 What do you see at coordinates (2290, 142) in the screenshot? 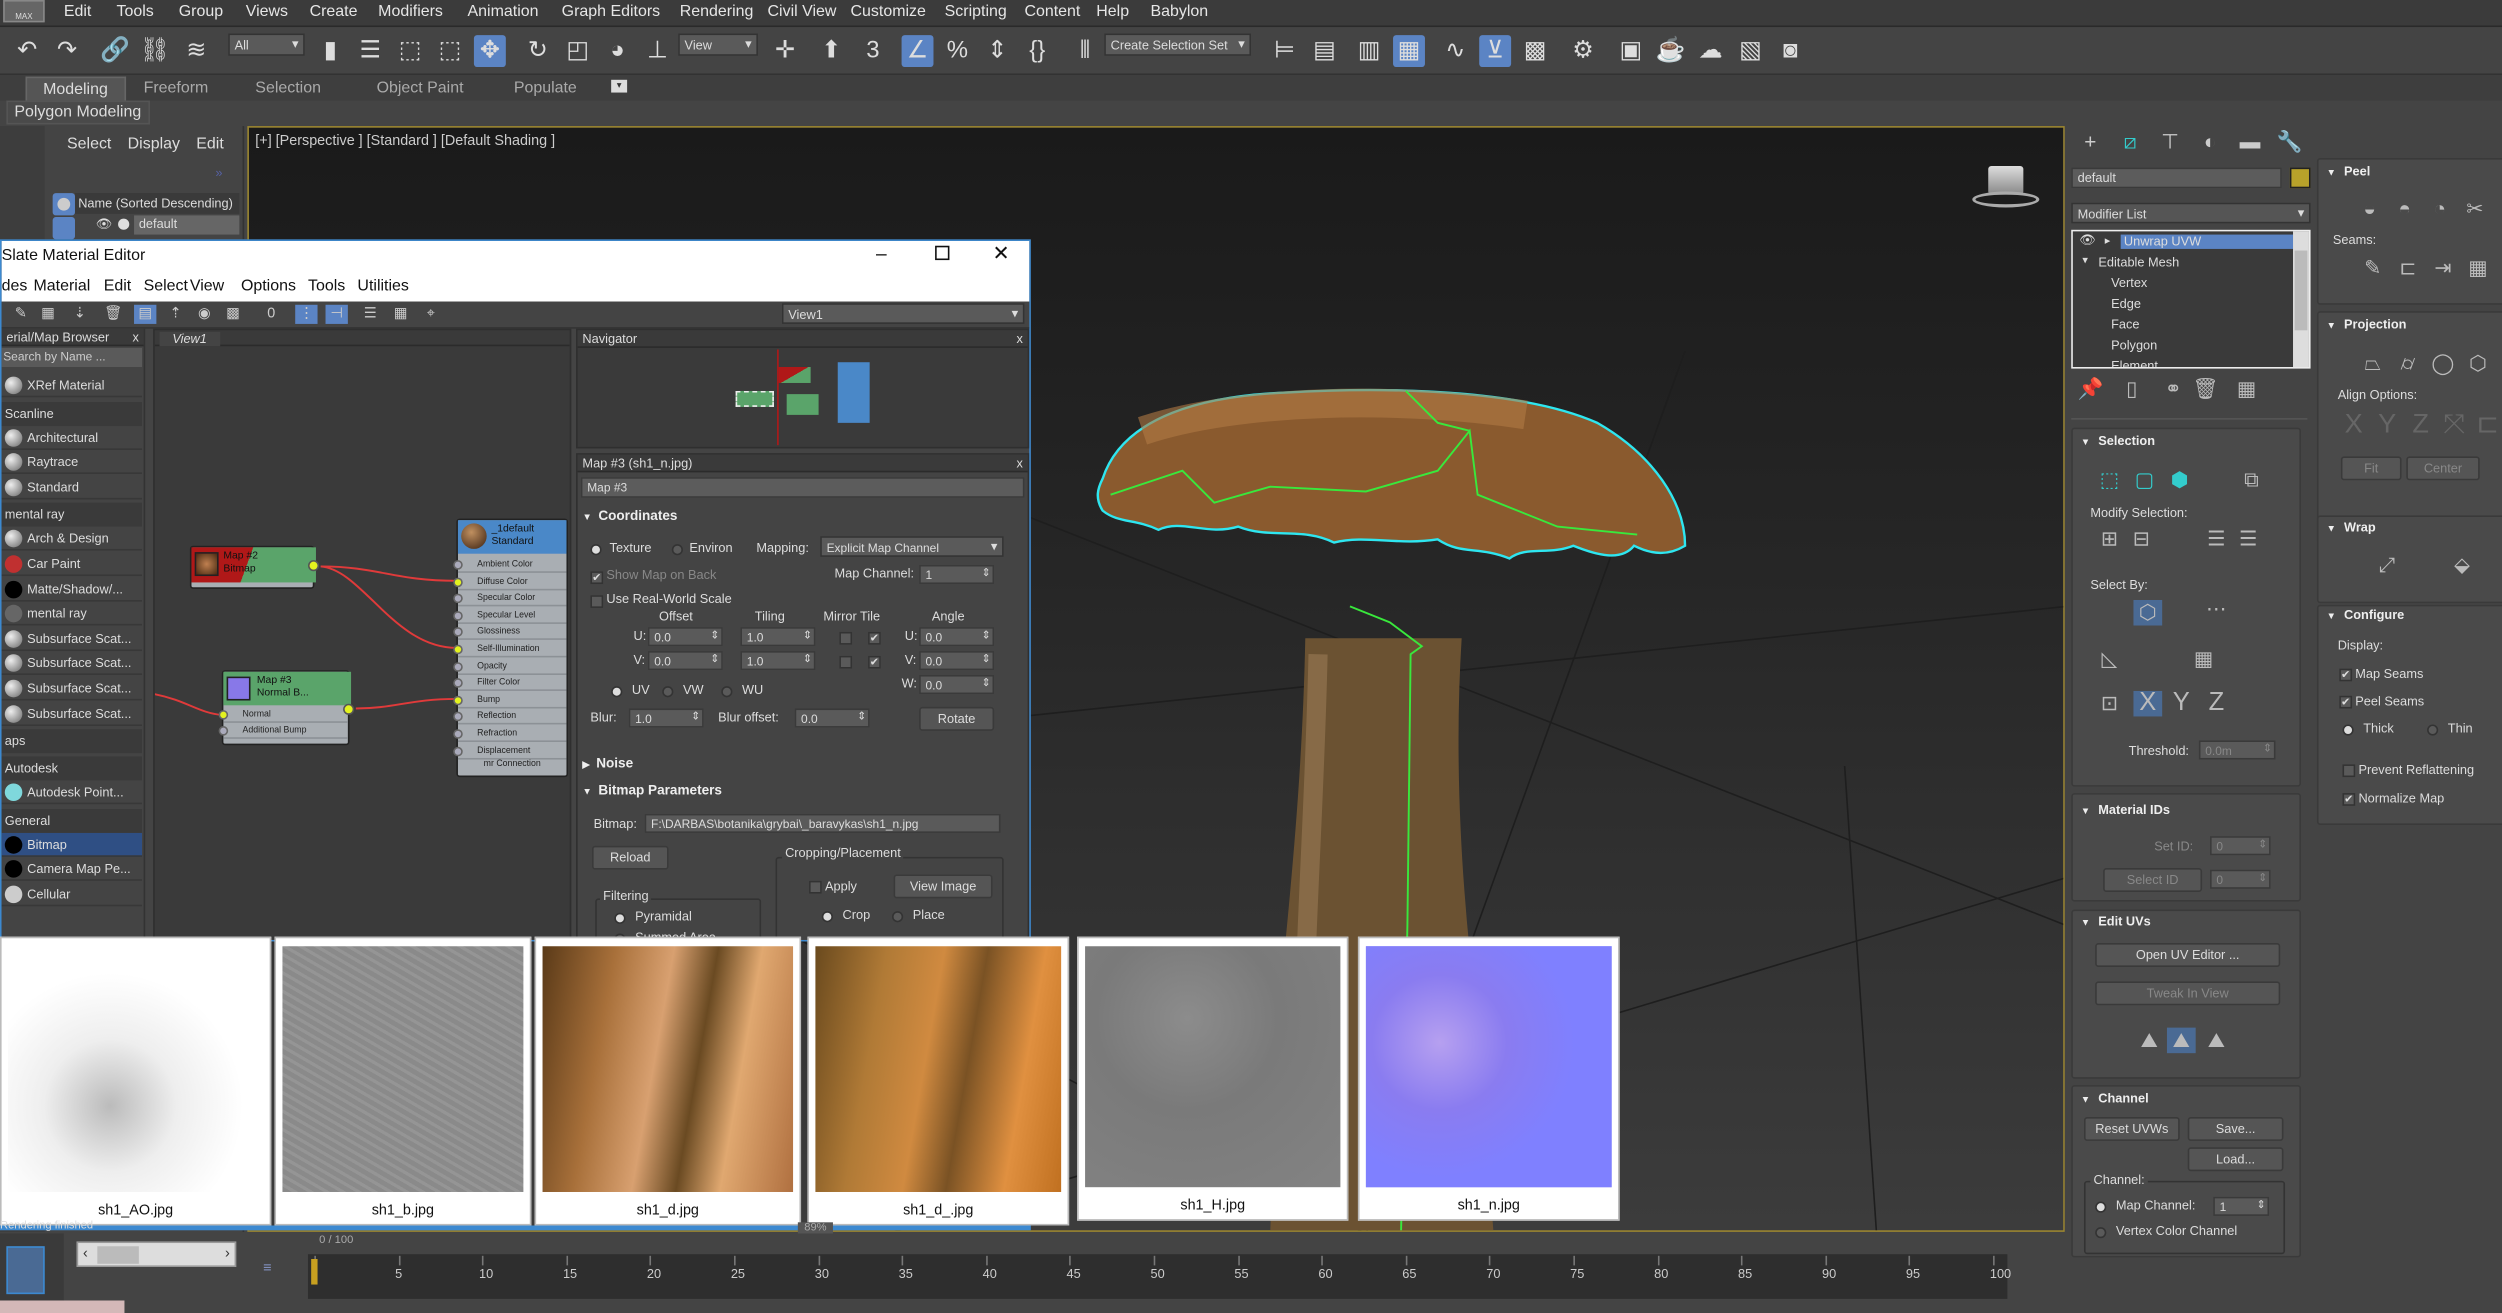
I see `utilities-tab-icon: 🔧` at bounding box center [2290, 142].